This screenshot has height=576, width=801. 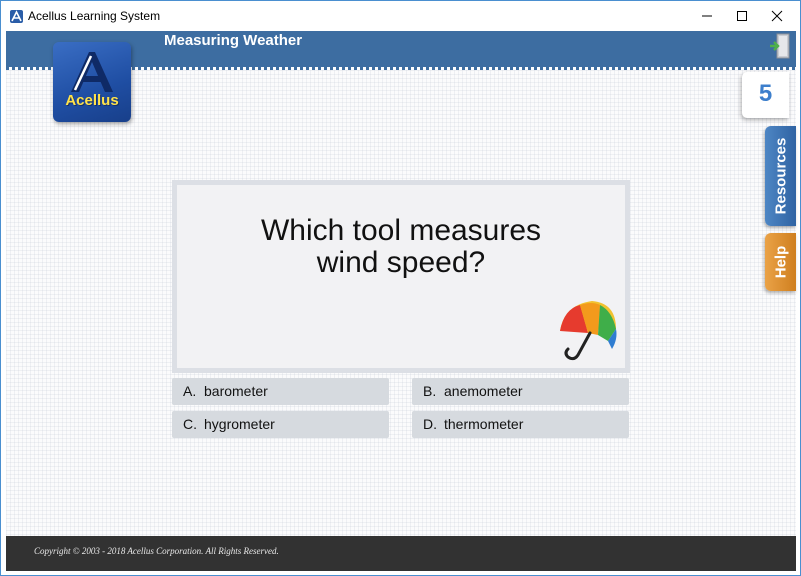 I want to click on help-tab: Help, so click(x=780, y=262).